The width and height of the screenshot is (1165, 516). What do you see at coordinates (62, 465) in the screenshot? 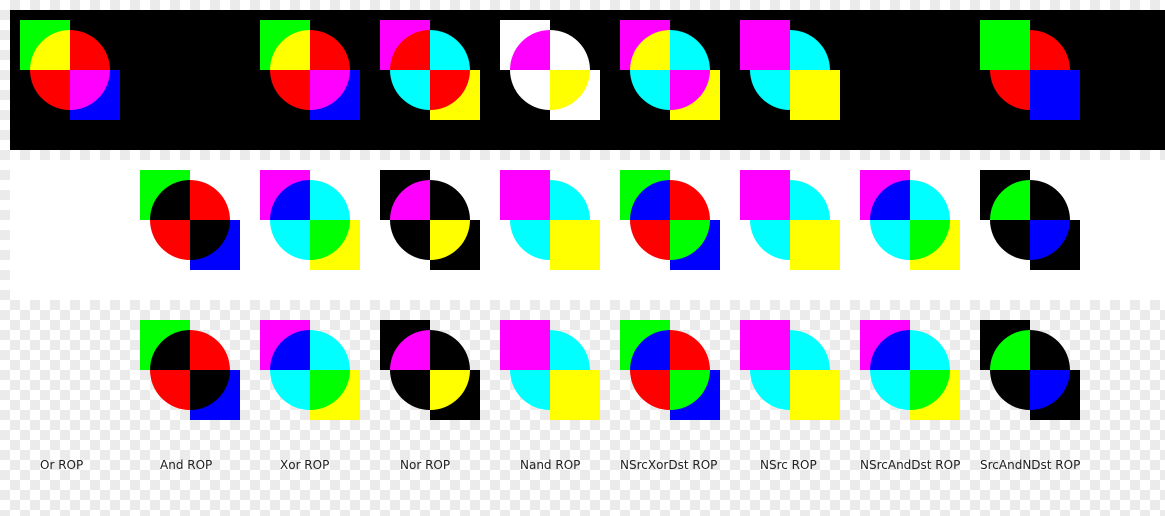
I see `label-or-rop: Or ROP` at bounding box center [62, 465].